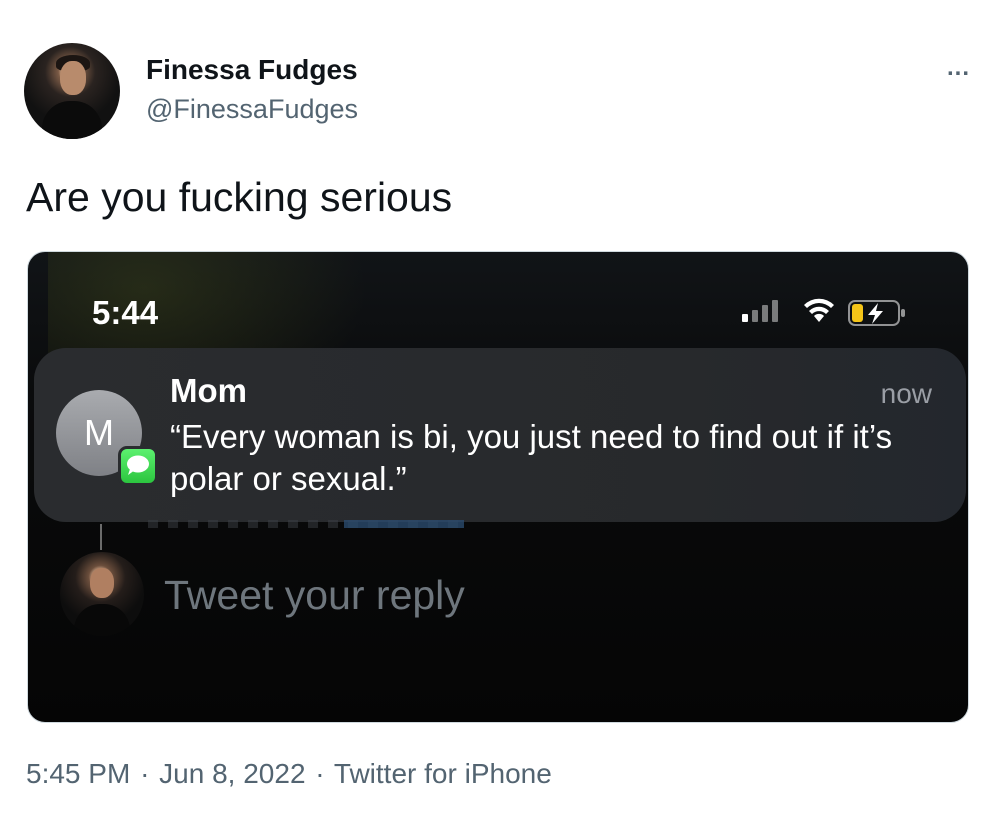  What do you see at coordinates (314, 595) in the screenshot?
I see `reply-input-placeholder: Tweet your reply` at bounding box center [314, 595].